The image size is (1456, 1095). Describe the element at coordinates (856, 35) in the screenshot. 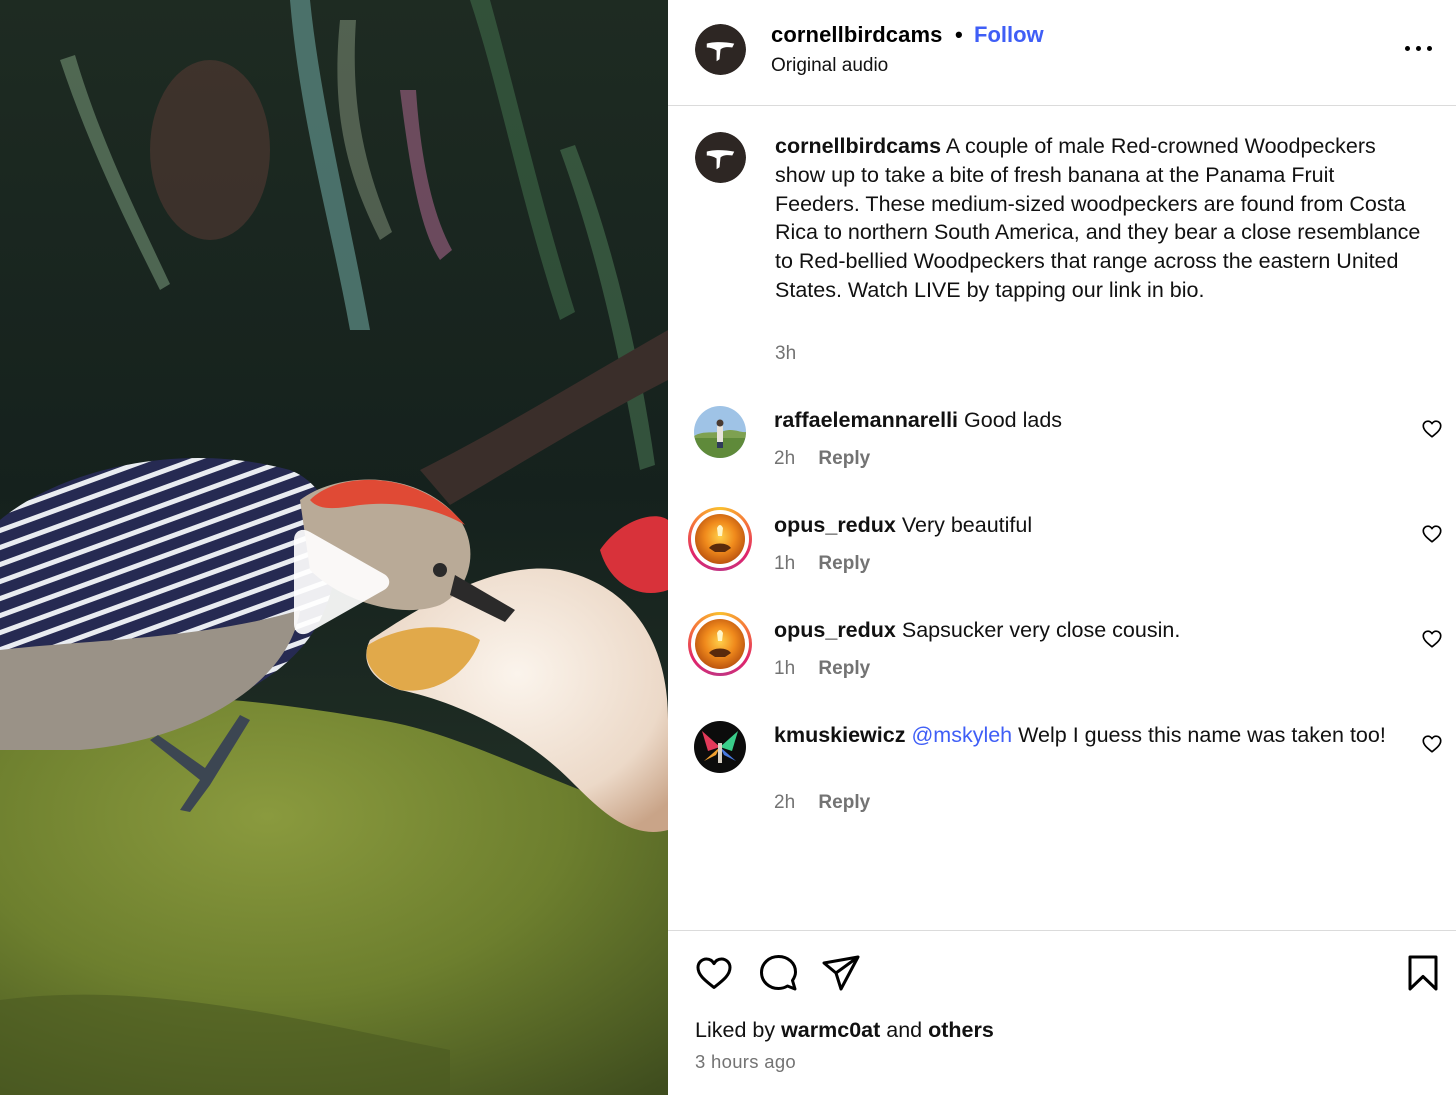

I see `author-username: cornellbirdcams` at that location.